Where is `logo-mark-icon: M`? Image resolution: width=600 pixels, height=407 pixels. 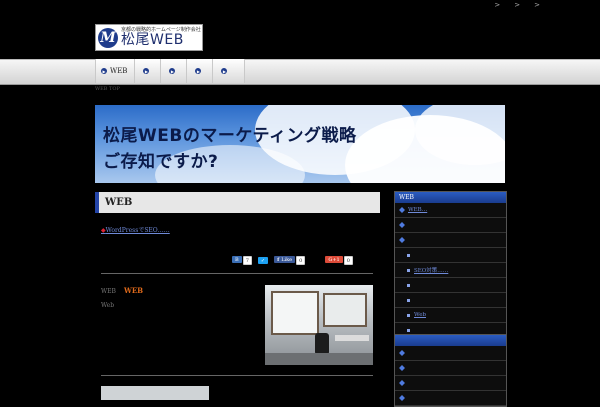
logo-mark-icon: M is located at coordinates (108, 37).